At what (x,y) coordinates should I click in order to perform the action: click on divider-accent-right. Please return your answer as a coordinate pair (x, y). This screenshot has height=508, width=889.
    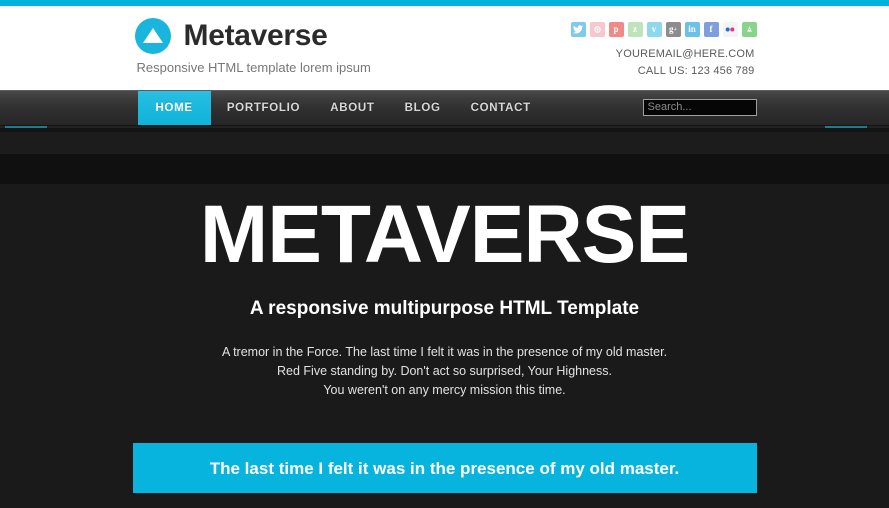
    Looking at the image, I should click on (846, 127).